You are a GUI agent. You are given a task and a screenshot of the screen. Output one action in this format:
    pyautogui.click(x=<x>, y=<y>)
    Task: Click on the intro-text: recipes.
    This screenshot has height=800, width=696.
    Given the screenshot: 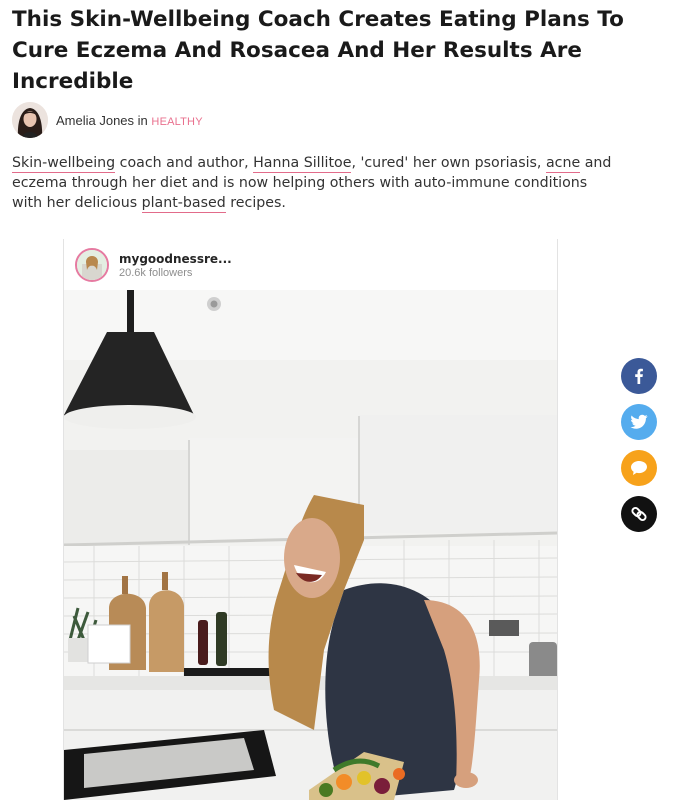 What is the action you would take?
    pyautogui.click(x=255, y=203)
    